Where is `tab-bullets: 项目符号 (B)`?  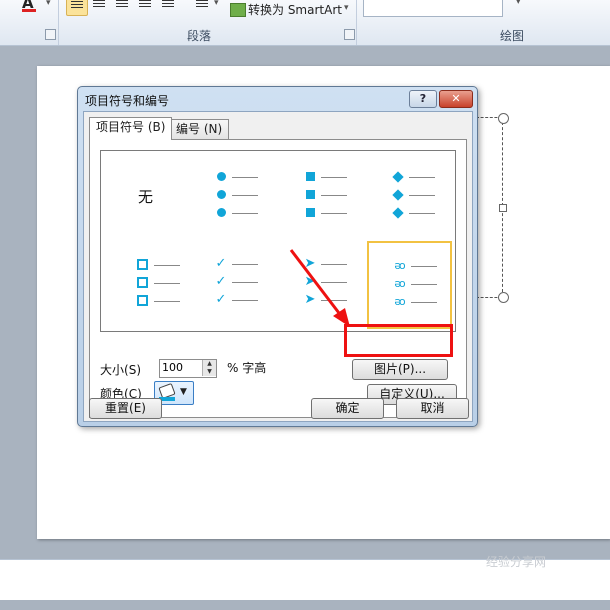 tab-bullets: 项目符号 (B) is located at coordinates (131, 128).